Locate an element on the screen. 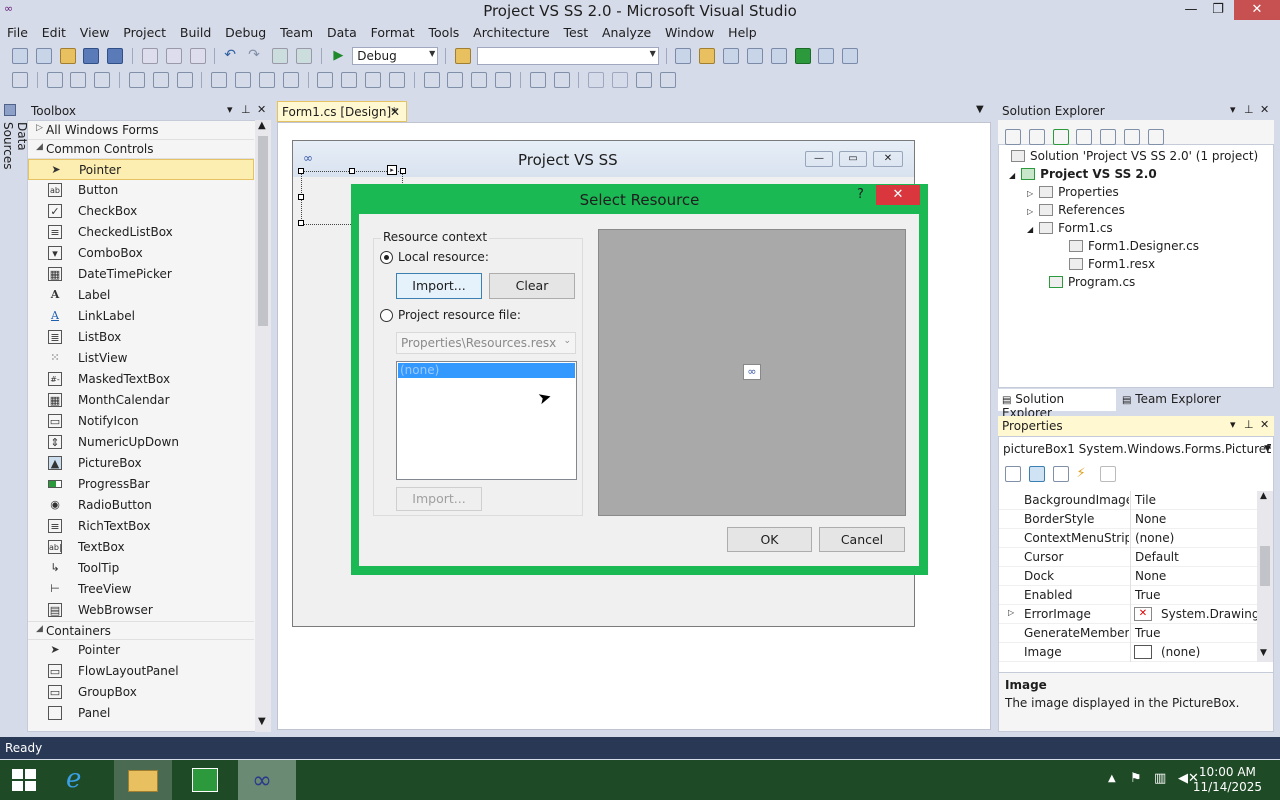 This screenshot has height=800, width=1280. properties-scrollbar: ▲ ▼ is located at coordinates (1265, 576).